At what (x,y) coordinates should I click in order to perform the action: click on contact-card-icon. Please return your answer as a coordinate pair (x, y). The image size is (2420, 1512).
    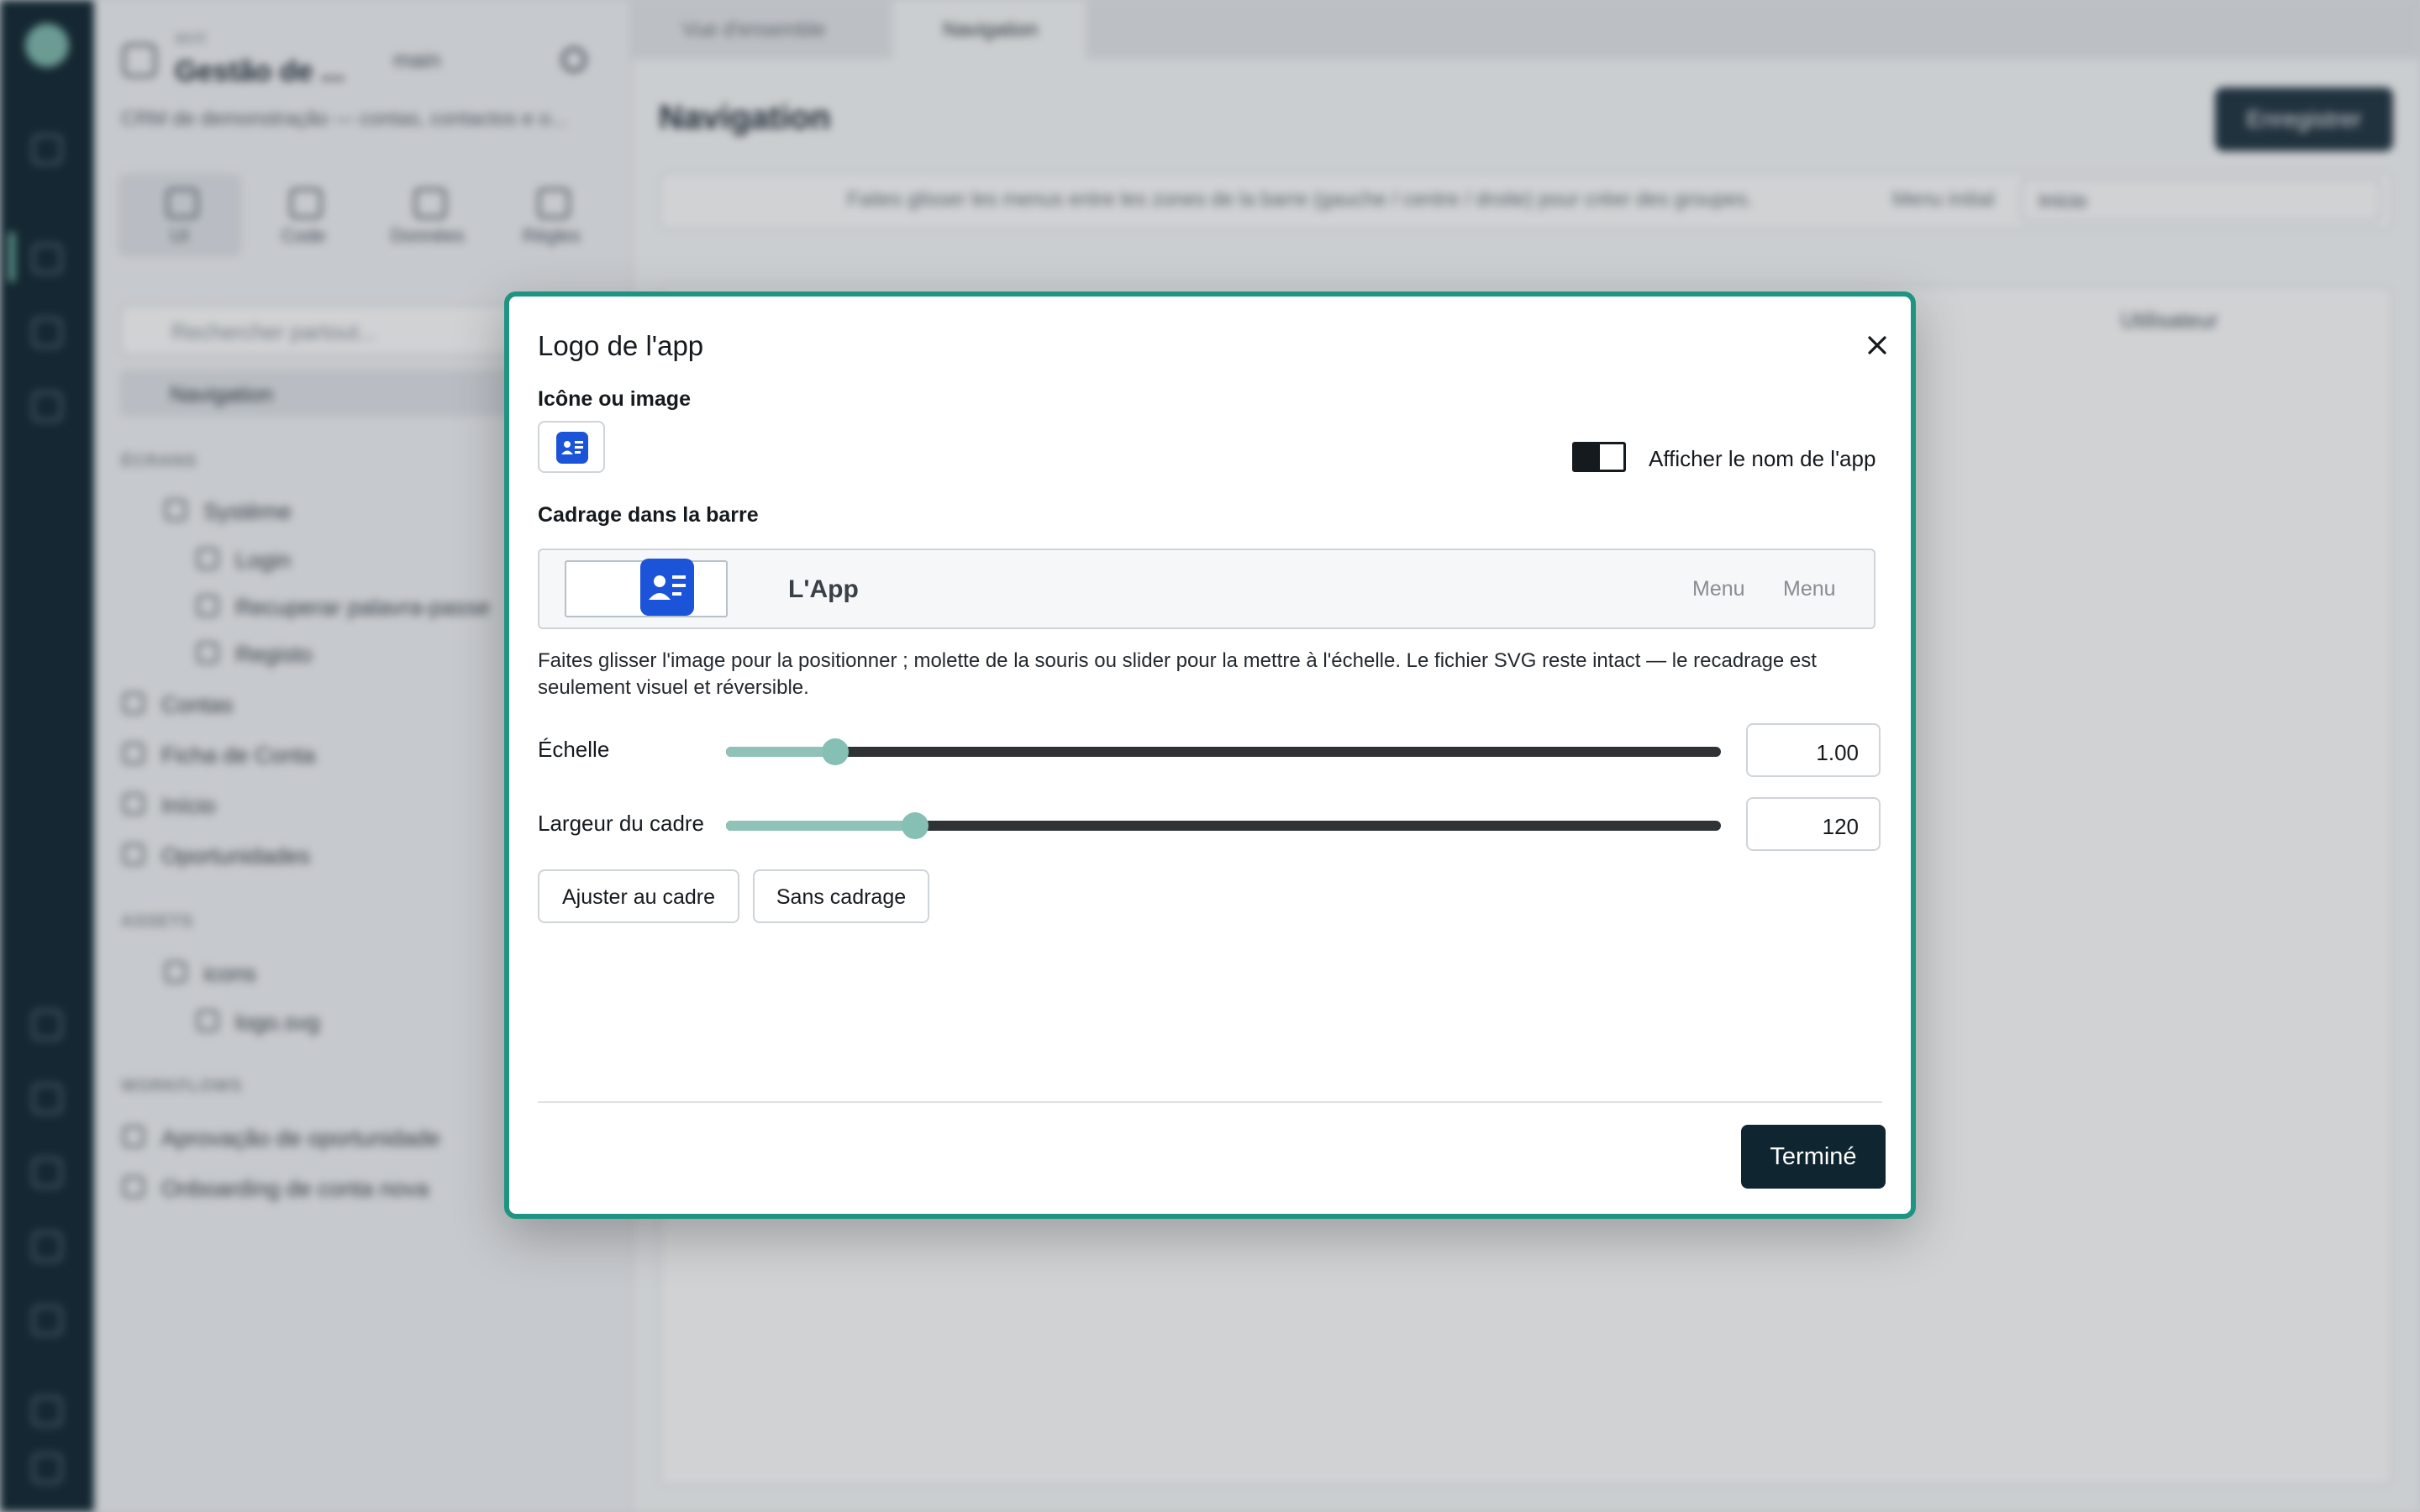
    Looking at the image, I should click on (572, 448).